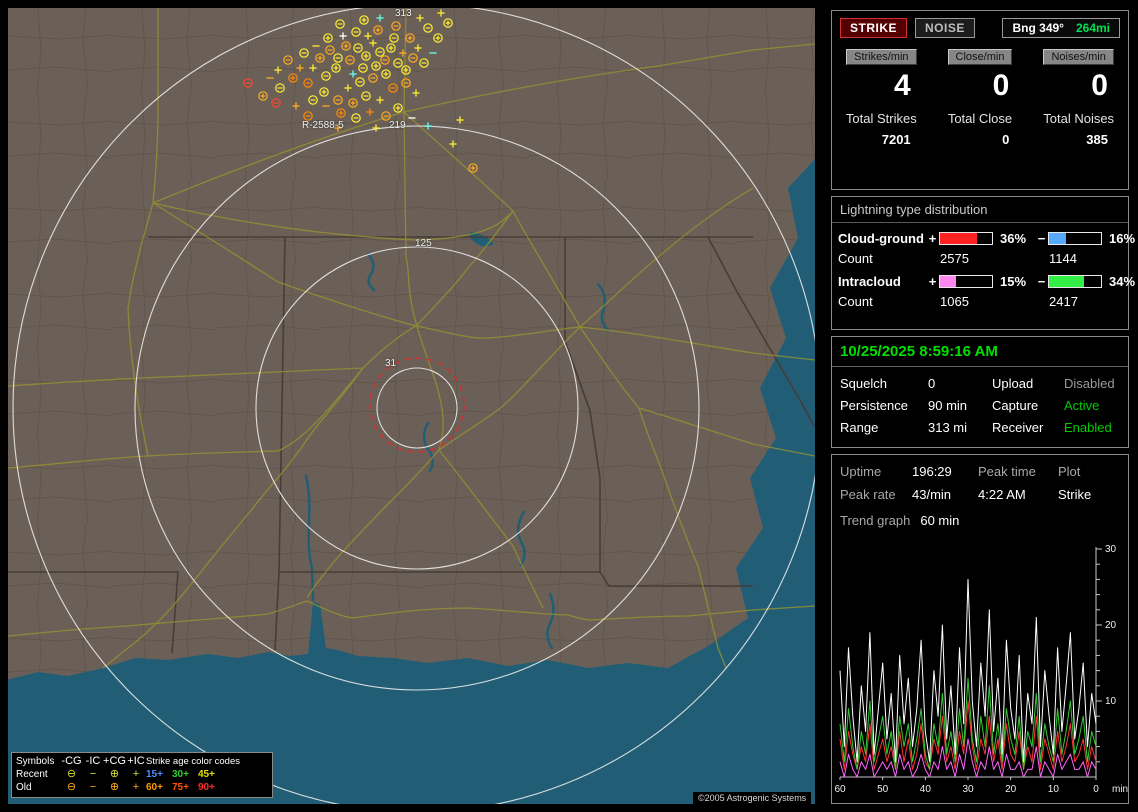  Describe the element at coordinates (136, 787) in the screenshot. I see `pic-symbol-old-icon: +` at that location.